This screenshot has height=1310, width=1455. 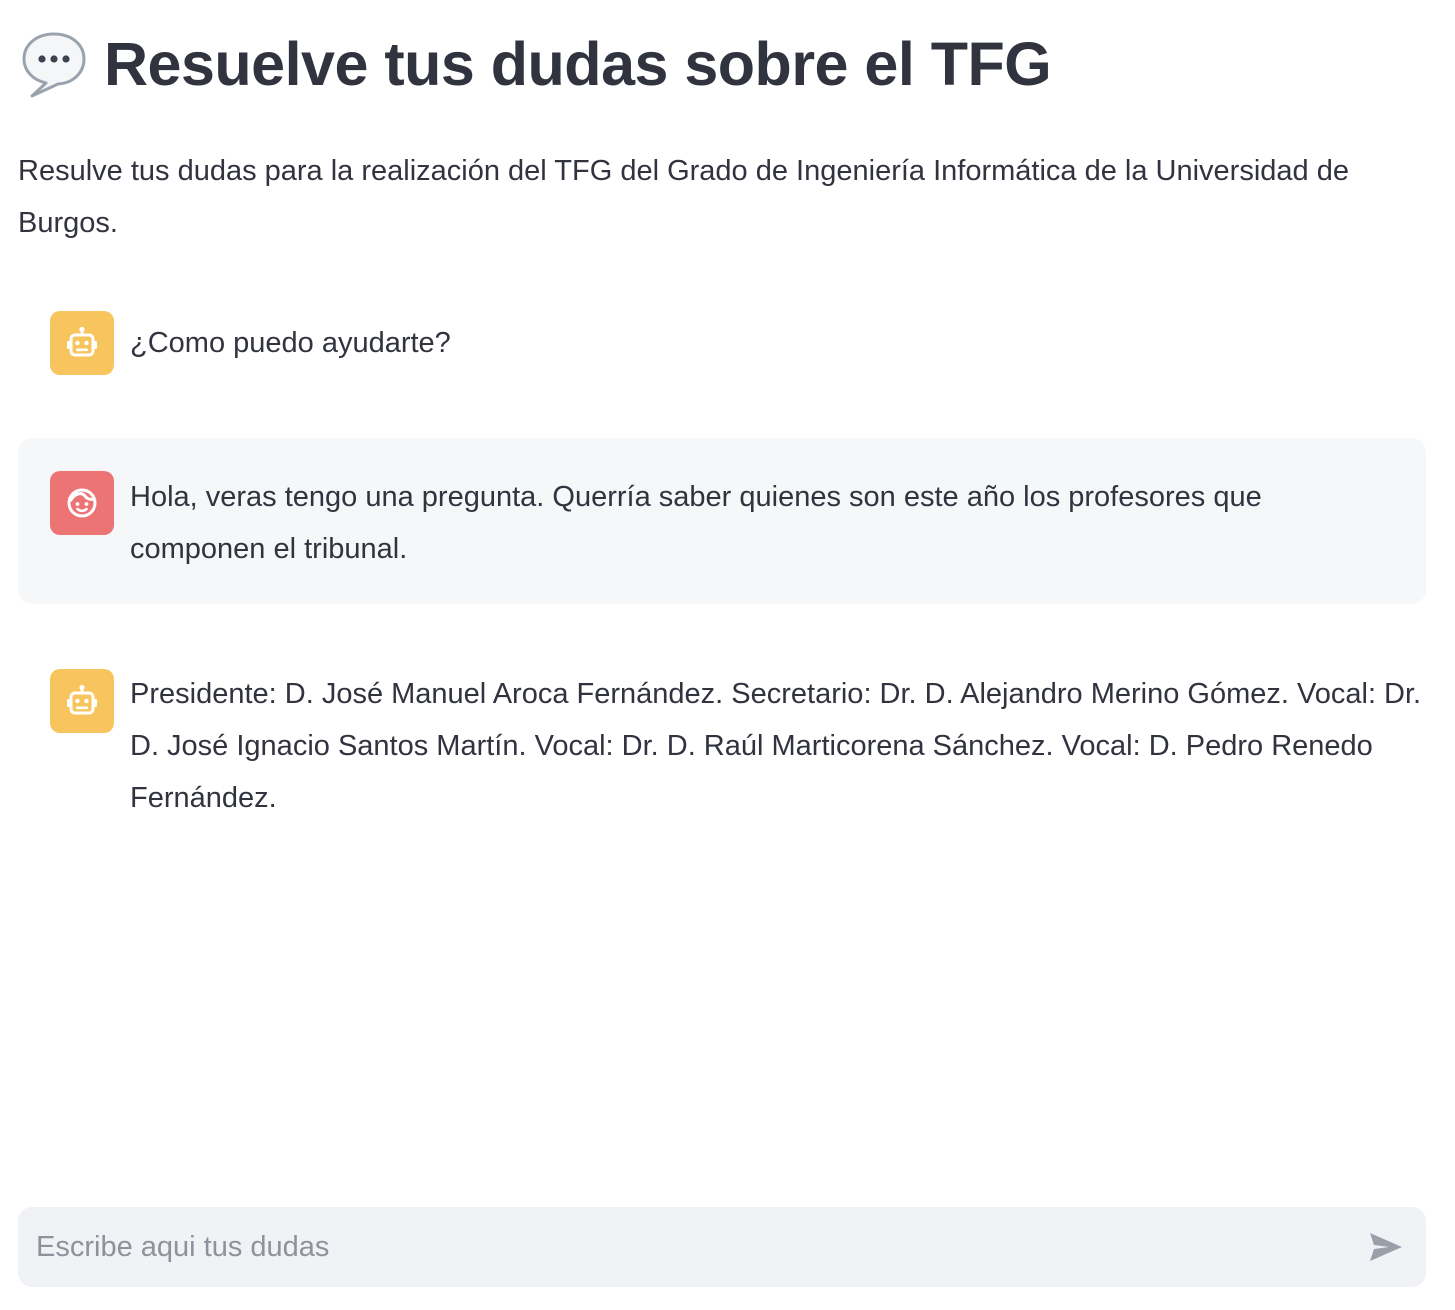 I want to click on speech-balloon-emoji-icon, so click(x=54, y=65).